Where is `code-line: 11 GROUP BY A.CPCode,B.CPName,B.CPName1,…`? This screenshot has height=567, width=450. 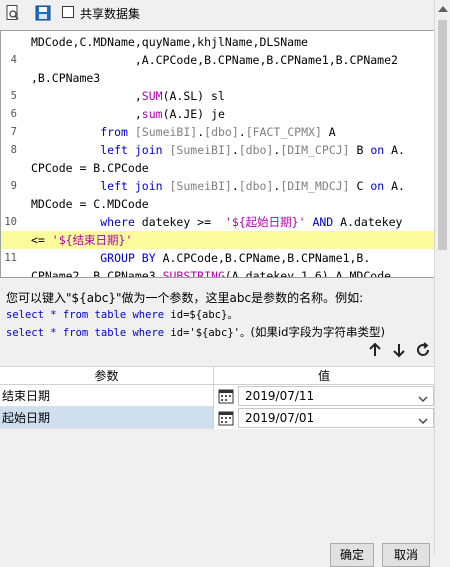 code-line: 11 GROUP BY A.CPCode,B.CPName,B.CPName1,… is located at coordinates (217, 258).